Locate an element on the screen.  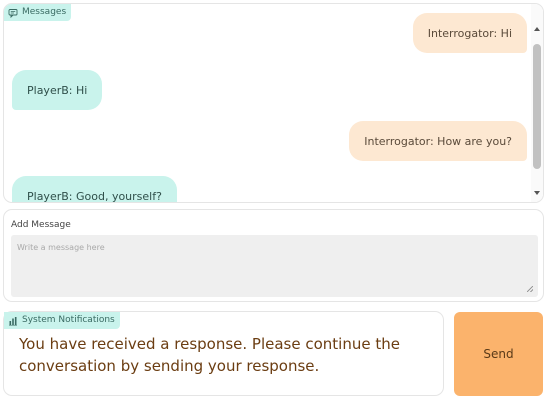
message-text: Interrogator: How are you? is located at coordinates (438, 141).